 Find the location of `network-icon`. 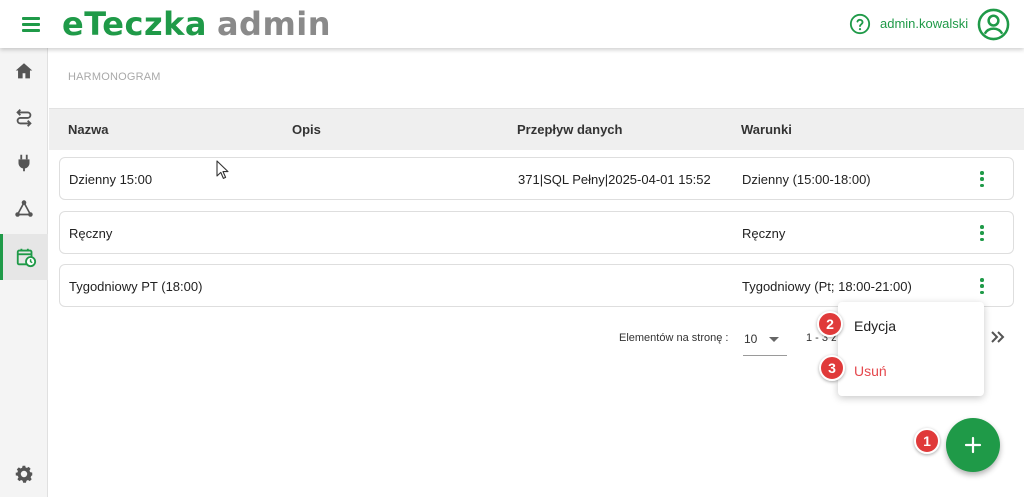

network-icon is located at coordinates (24, 208).